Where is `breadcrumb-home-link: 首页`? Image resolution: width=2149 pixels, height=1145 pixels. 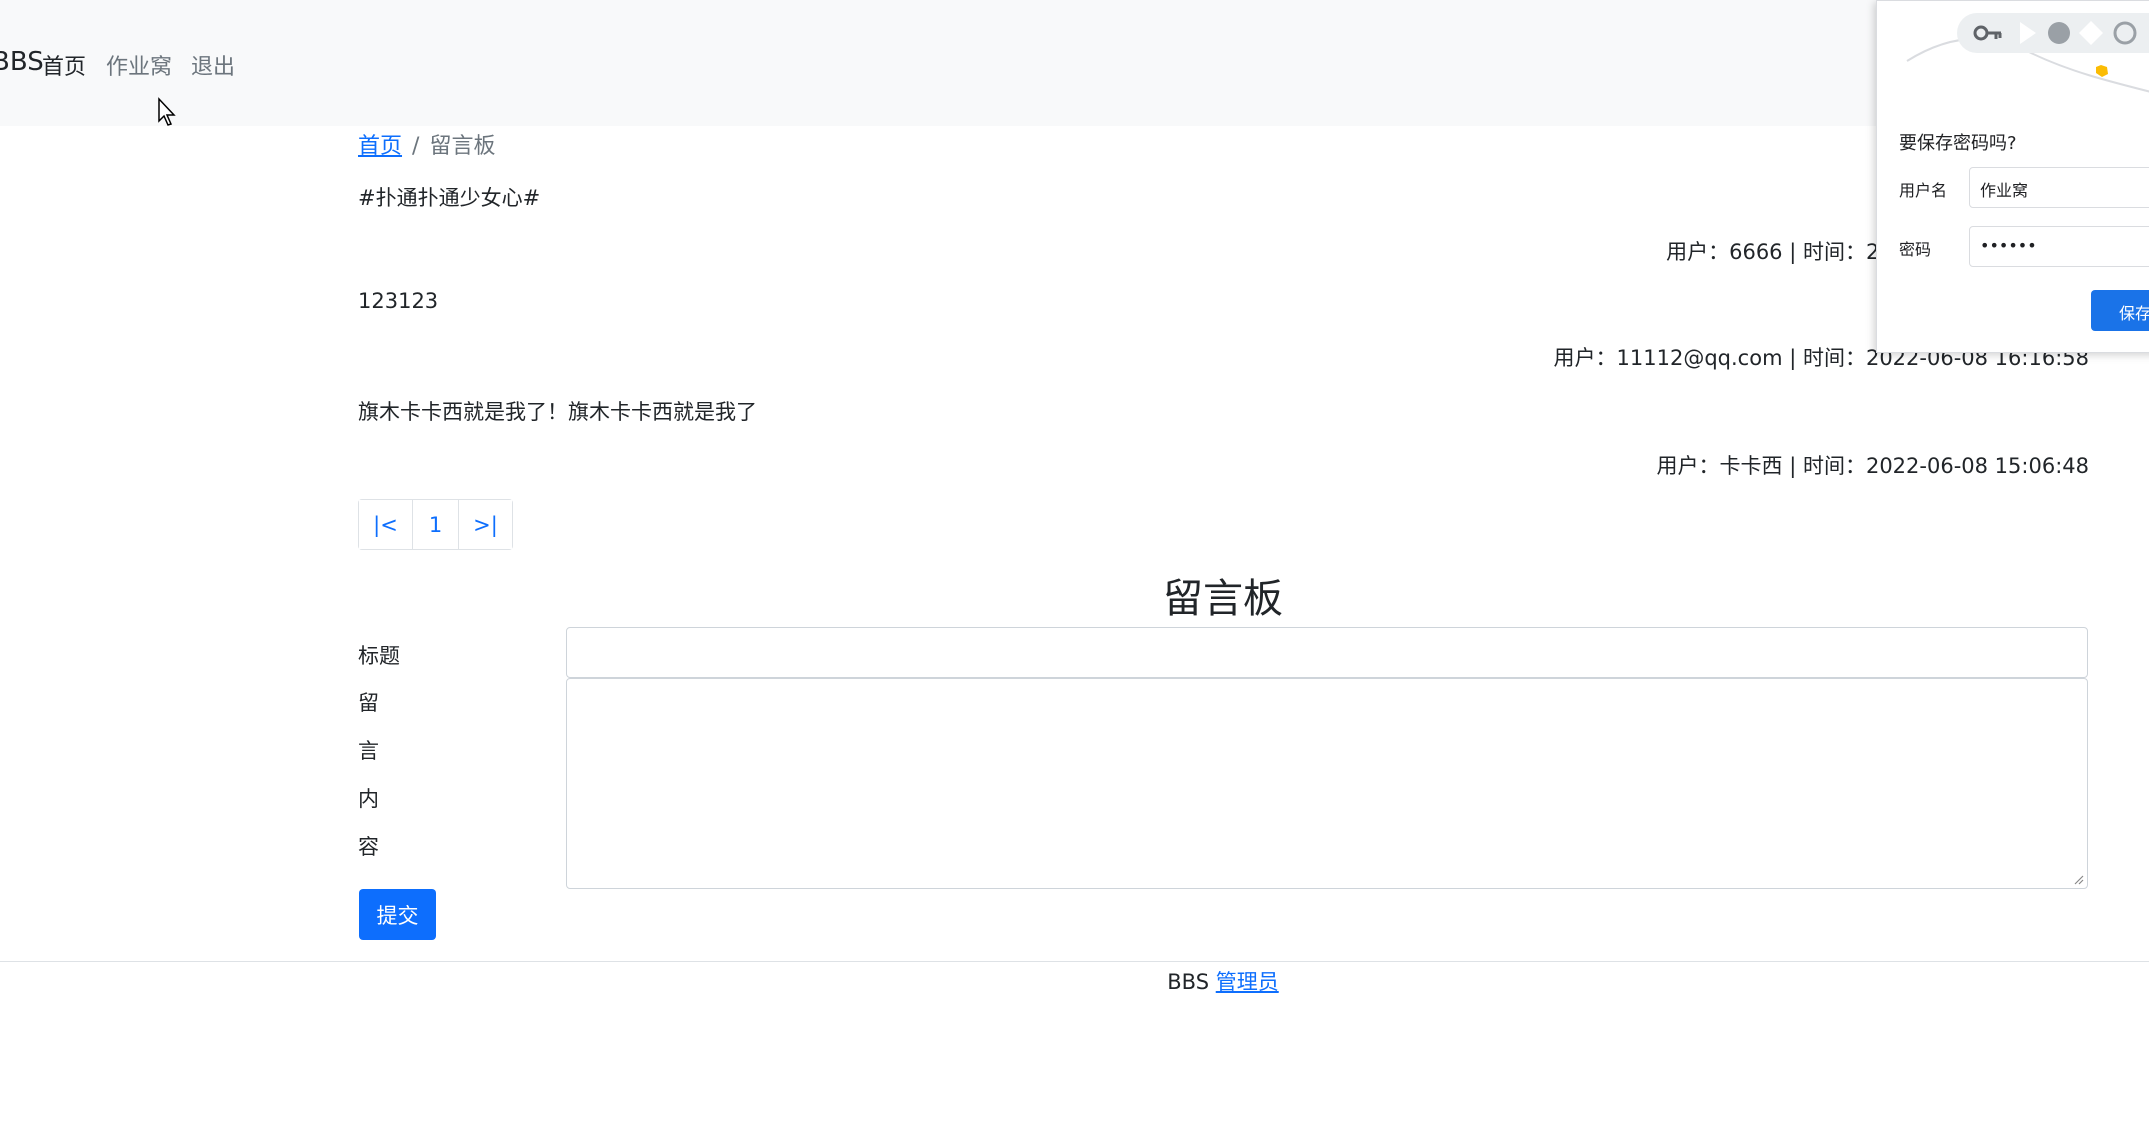 breadcrumb-home-link: 首页 is located at coordinates (380, 146).